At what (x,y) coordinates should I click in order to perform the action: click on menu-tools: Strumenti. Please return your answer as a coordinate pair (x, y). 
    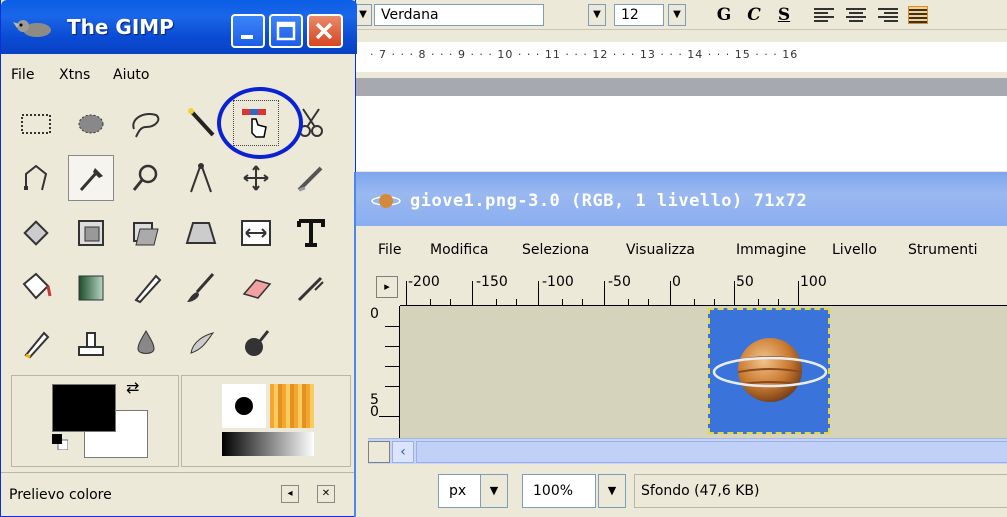
    Looking at the image, I should click on (943, 250).